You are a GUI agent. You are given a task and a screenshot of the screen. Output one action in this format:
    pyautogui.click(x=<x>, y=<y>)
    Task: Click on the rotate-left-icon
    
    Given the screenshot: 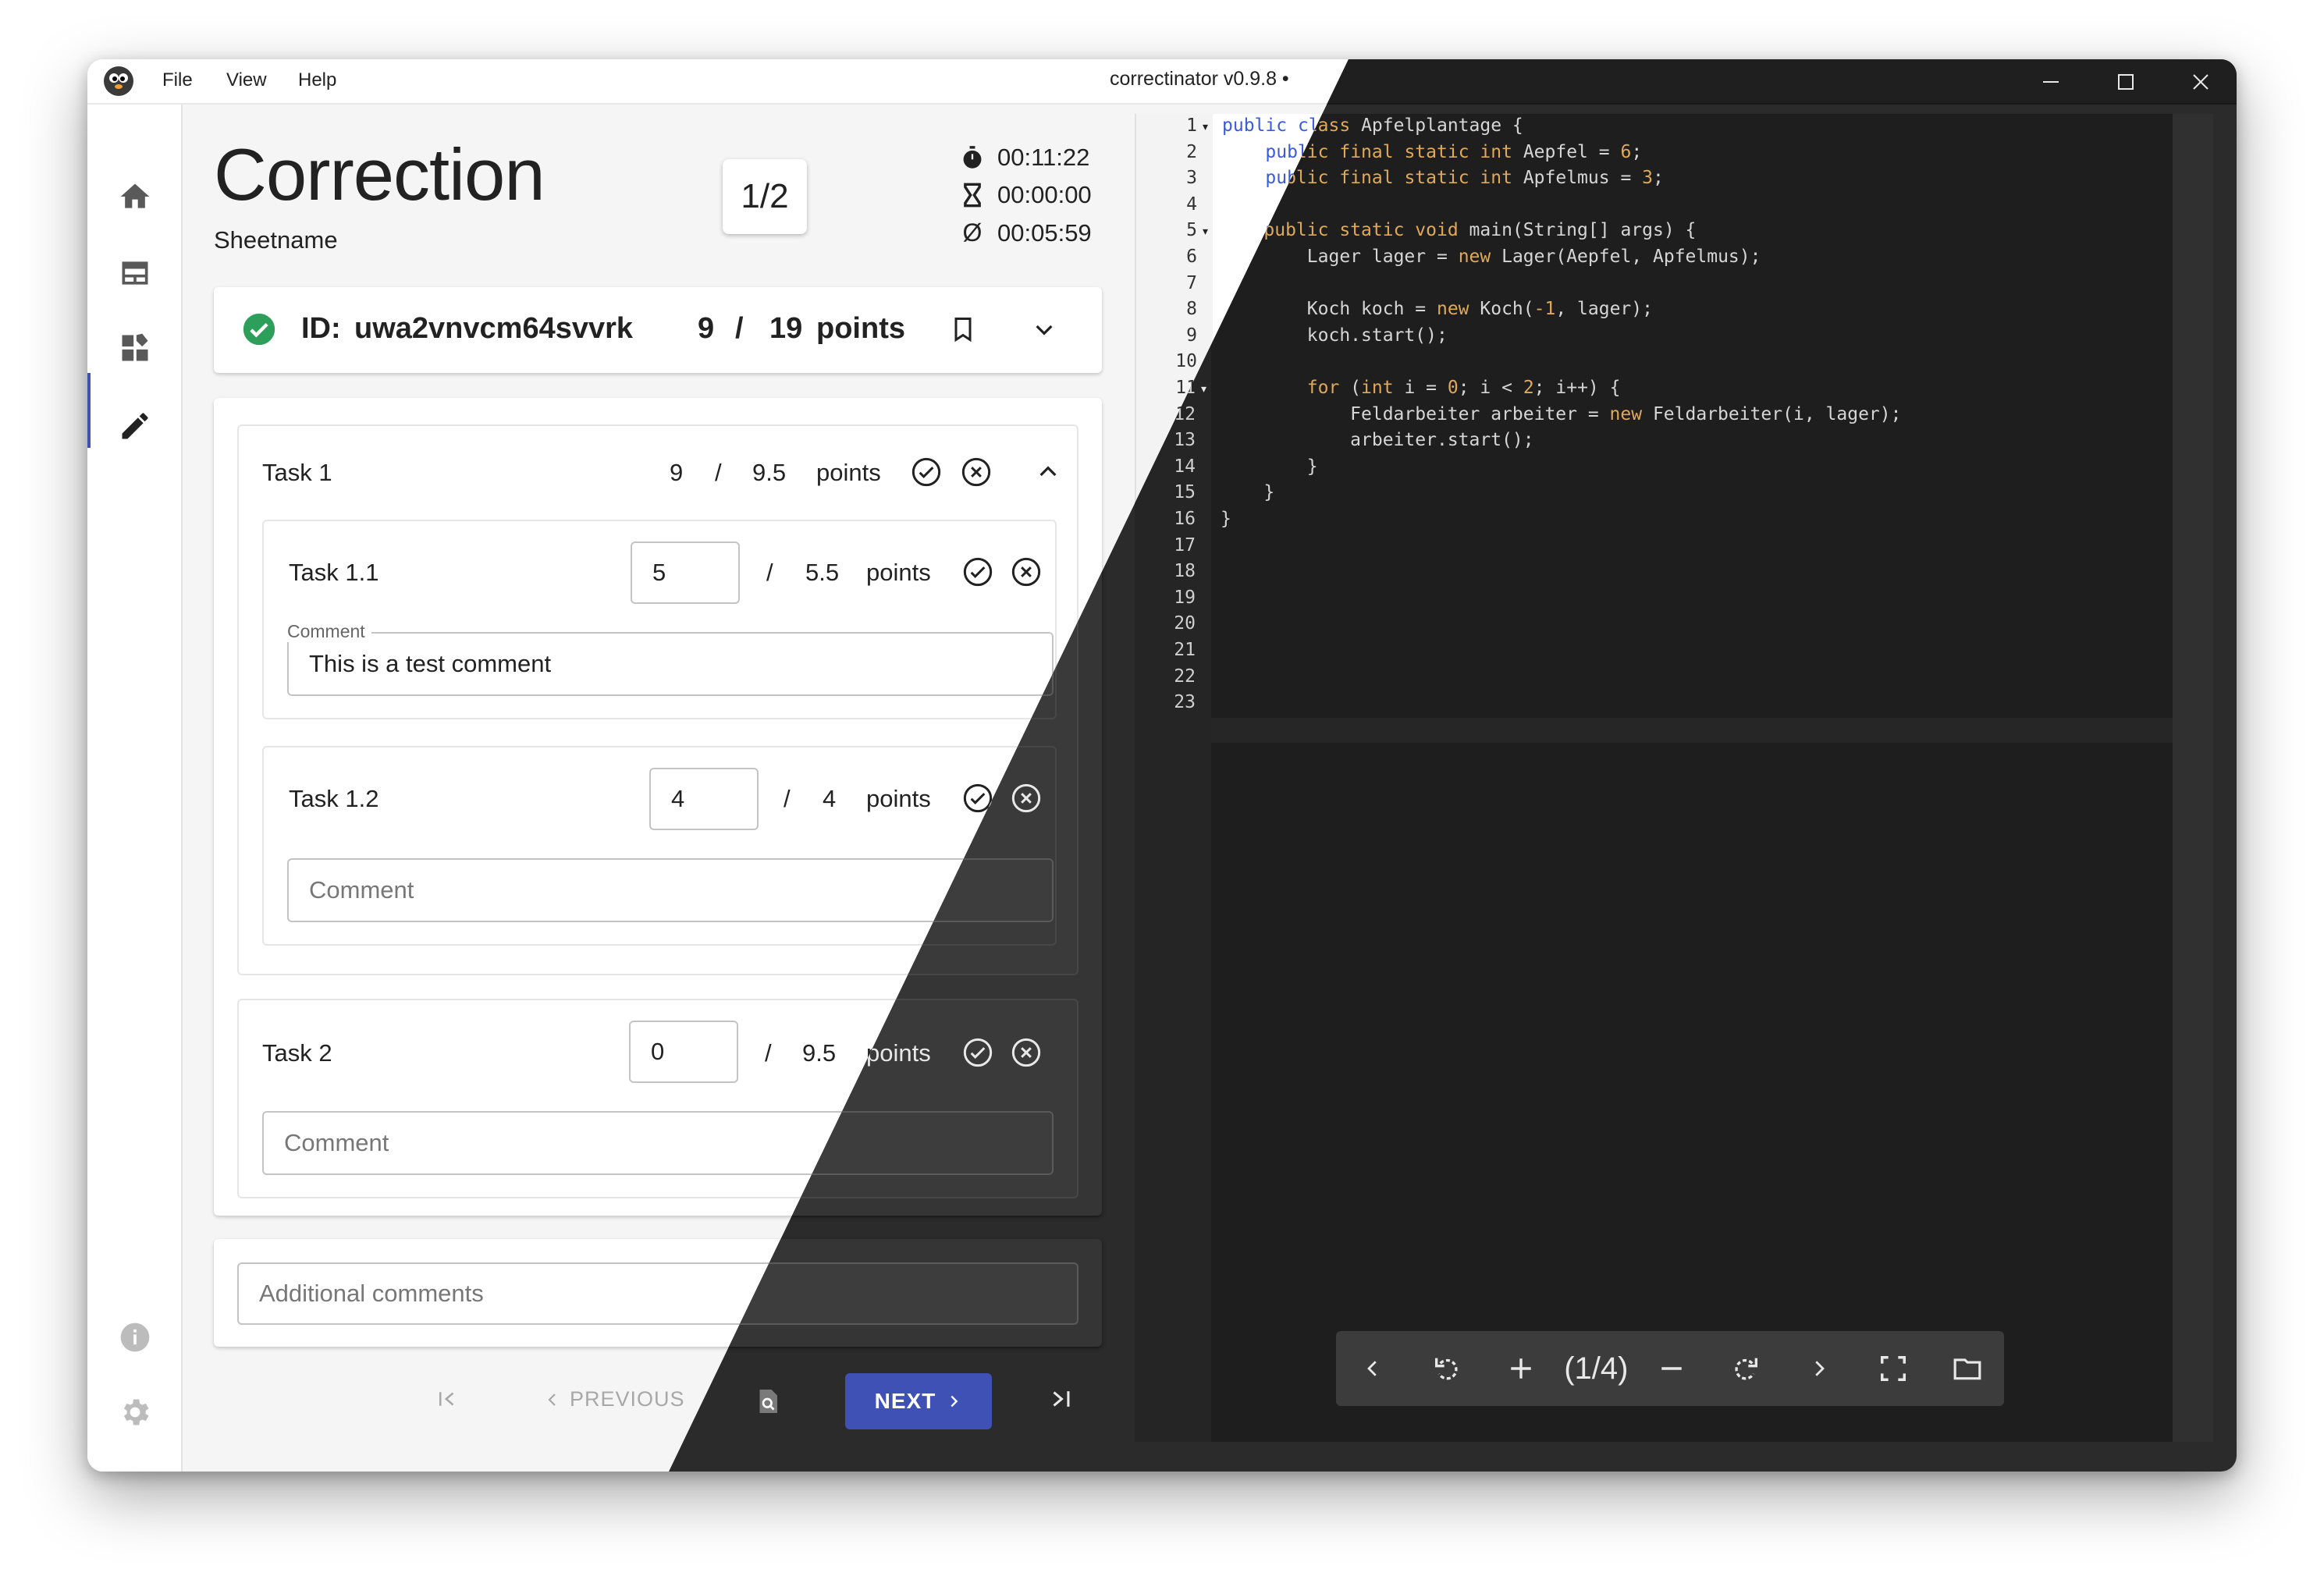 What is the action you would take?
    pyautogui.click(x=1446, y=1369)
    